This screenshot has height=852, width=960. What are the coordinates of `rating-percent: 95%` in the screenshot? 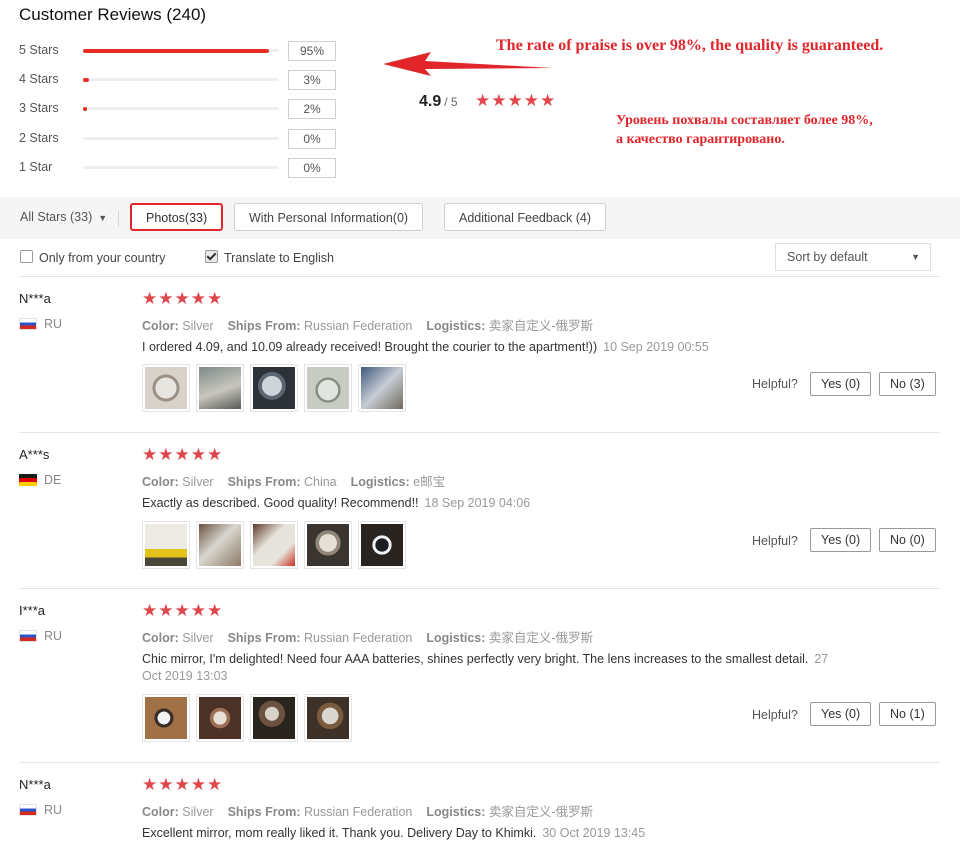 It's located at (312, 51).